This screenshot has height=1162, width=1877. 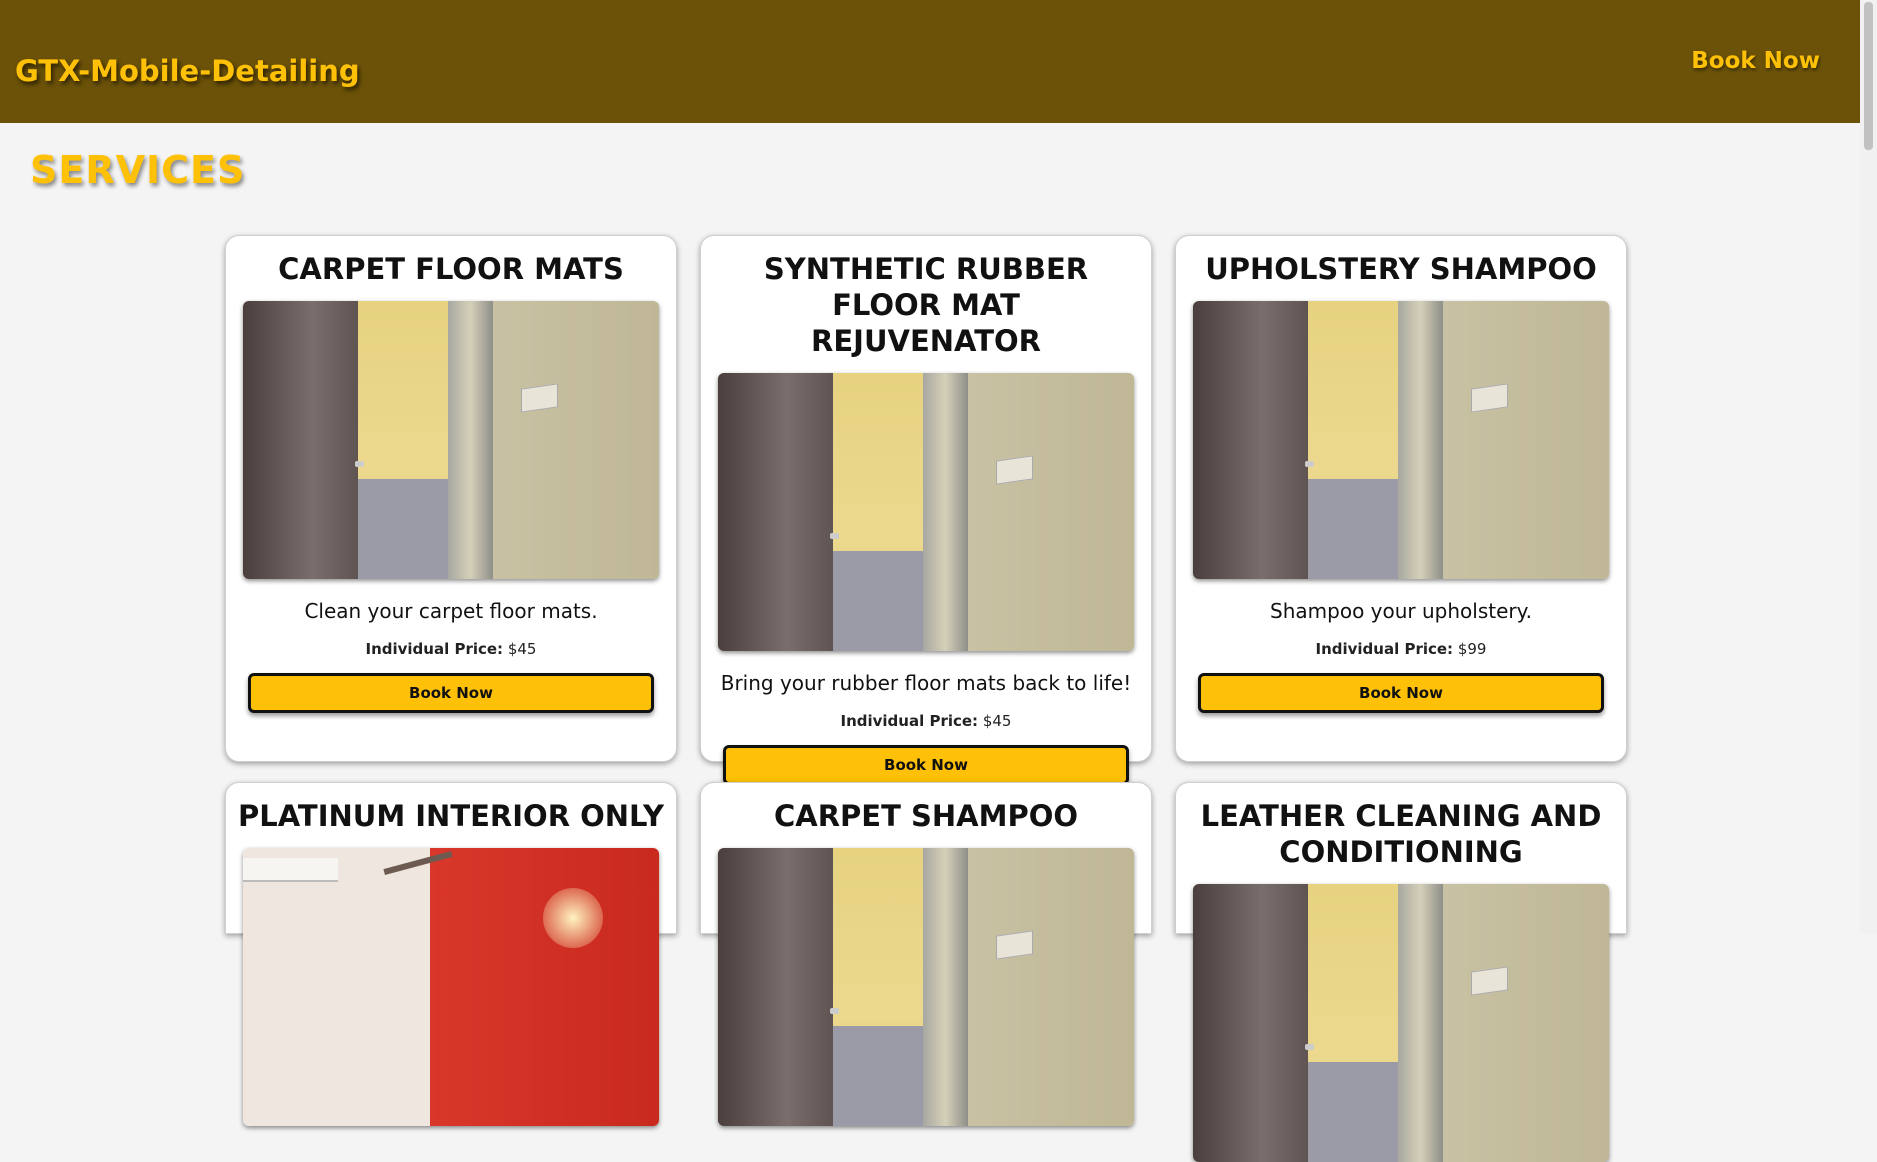 What do you see at coordinates (1401, 269) in the screenshot?
I see `service-title: UPHOLSTERY SHAMPOO` at bounding box center [1401, 269].